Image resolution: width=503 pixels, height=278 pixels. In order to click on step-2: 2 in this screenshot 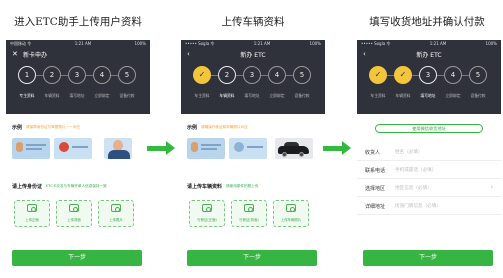, I will do `click(227, 75)`.